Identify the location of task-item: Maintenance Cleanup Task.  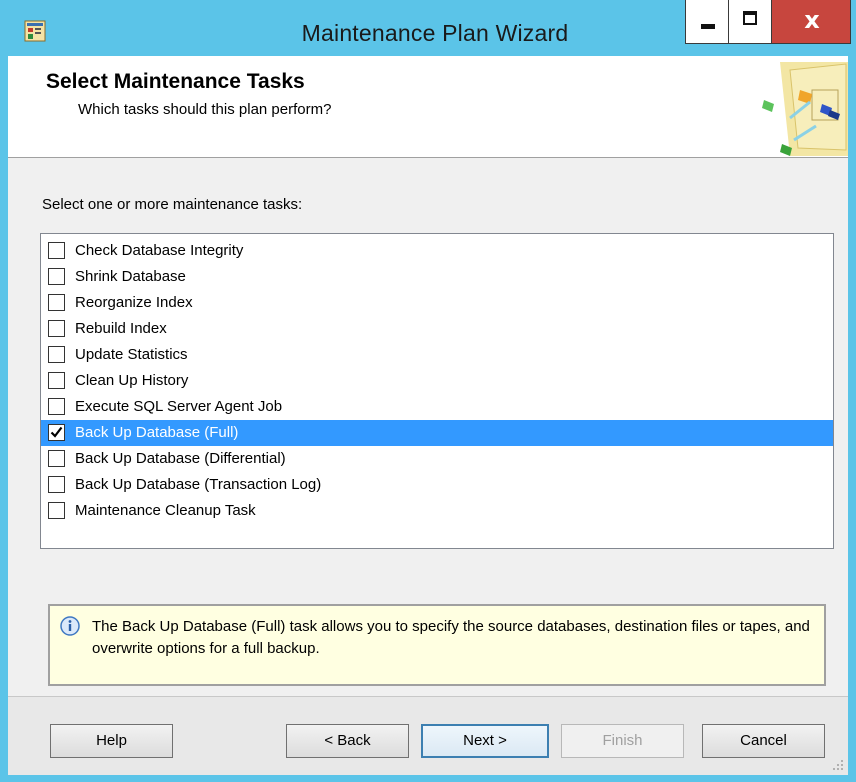
(437, 511).